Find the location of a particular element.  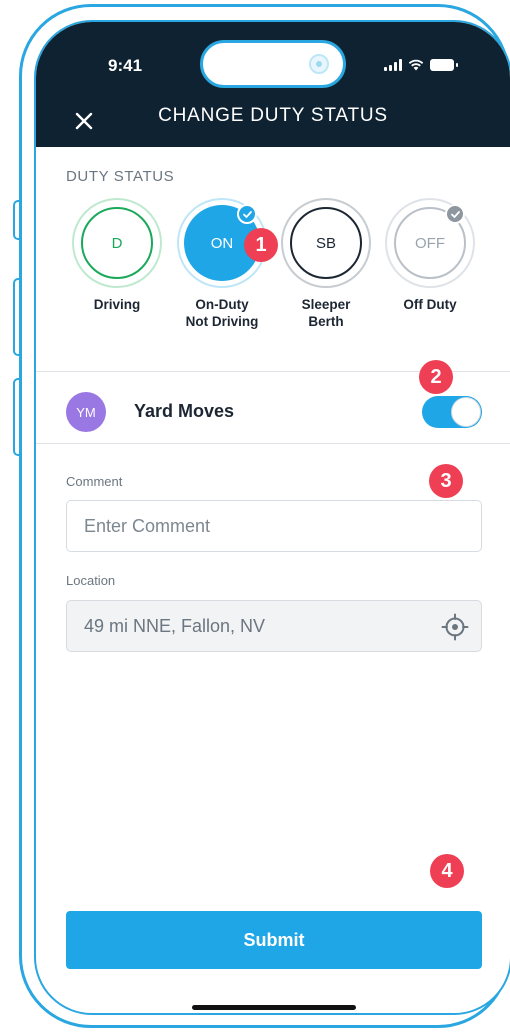

avatar: YM is located at coordinates (86, 412).